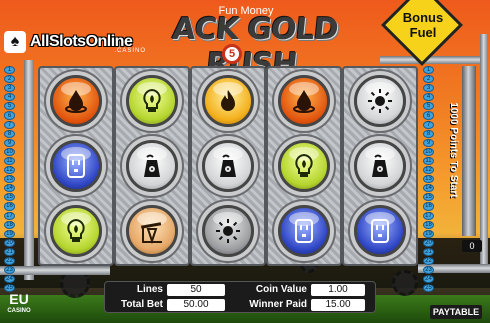 Image resolution: width=490 pixels, height=323 pixels. What do you see at coordinates (423, 17) in the screenshot?
I see `bonus-fuel-line1: Bonus` at bounding box center [423, 17].